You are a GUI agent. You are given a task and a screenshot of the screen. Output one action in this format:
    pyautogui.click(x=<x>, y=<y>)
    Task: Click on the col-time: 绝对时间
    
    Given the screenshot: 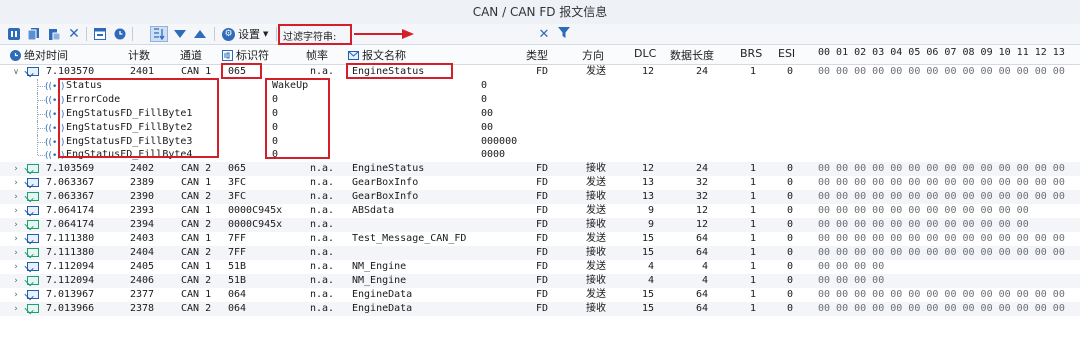 What is the action you would take?
    pyautogui.click(x=39, y=55)
    